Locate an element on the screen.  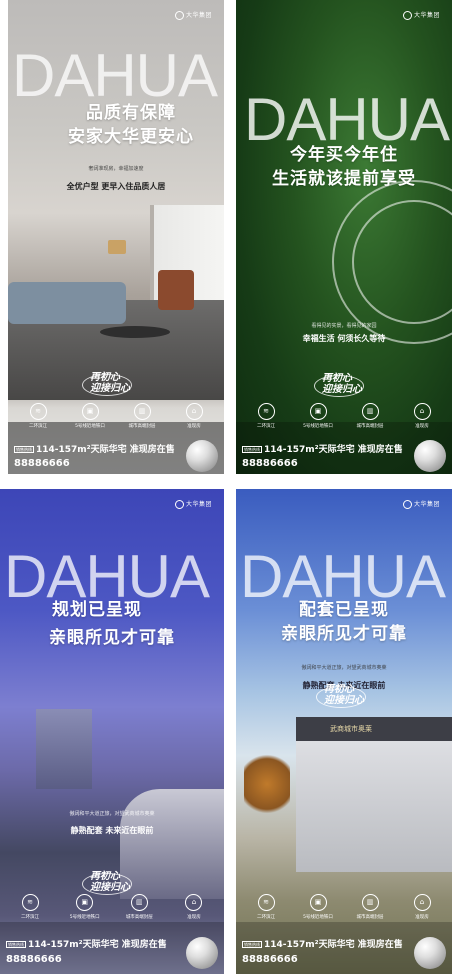
table-scene is located at coordinates (135, 332).